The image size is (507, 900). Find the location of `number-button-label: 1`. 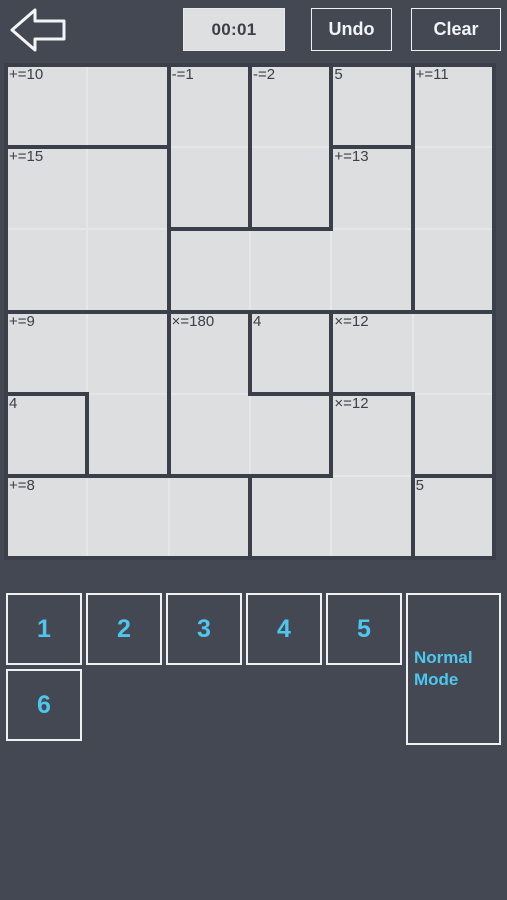

number-button-label: 1 is located at coordinates (44, 628).